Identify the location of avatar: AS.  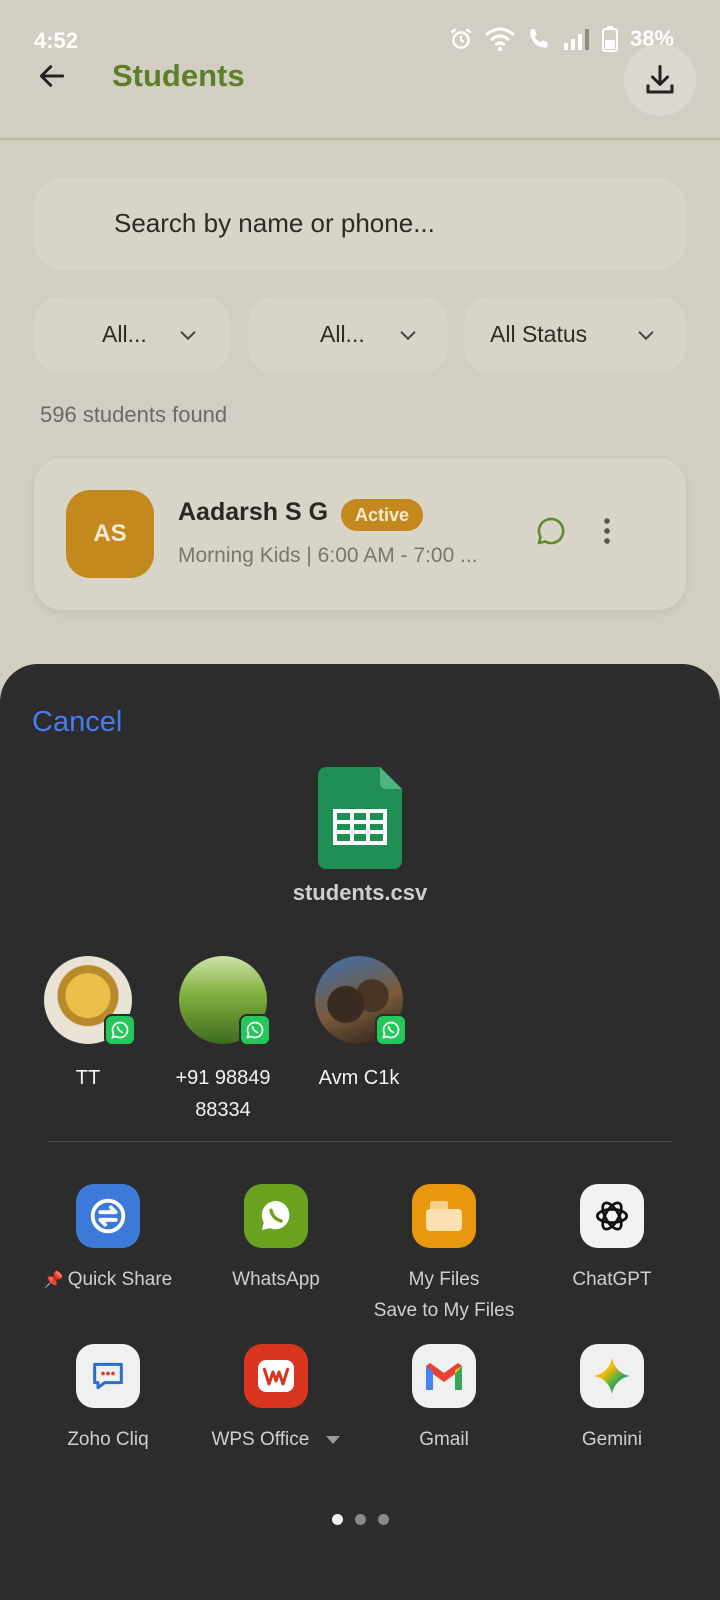
(110, 534).